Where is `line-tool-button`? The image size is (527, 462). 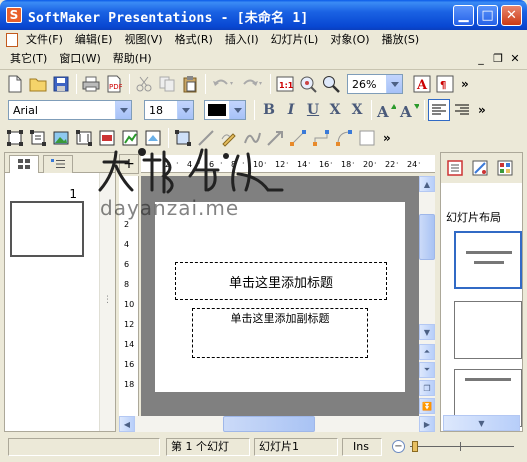
line-tool-button is located at coordinates (206, 138).